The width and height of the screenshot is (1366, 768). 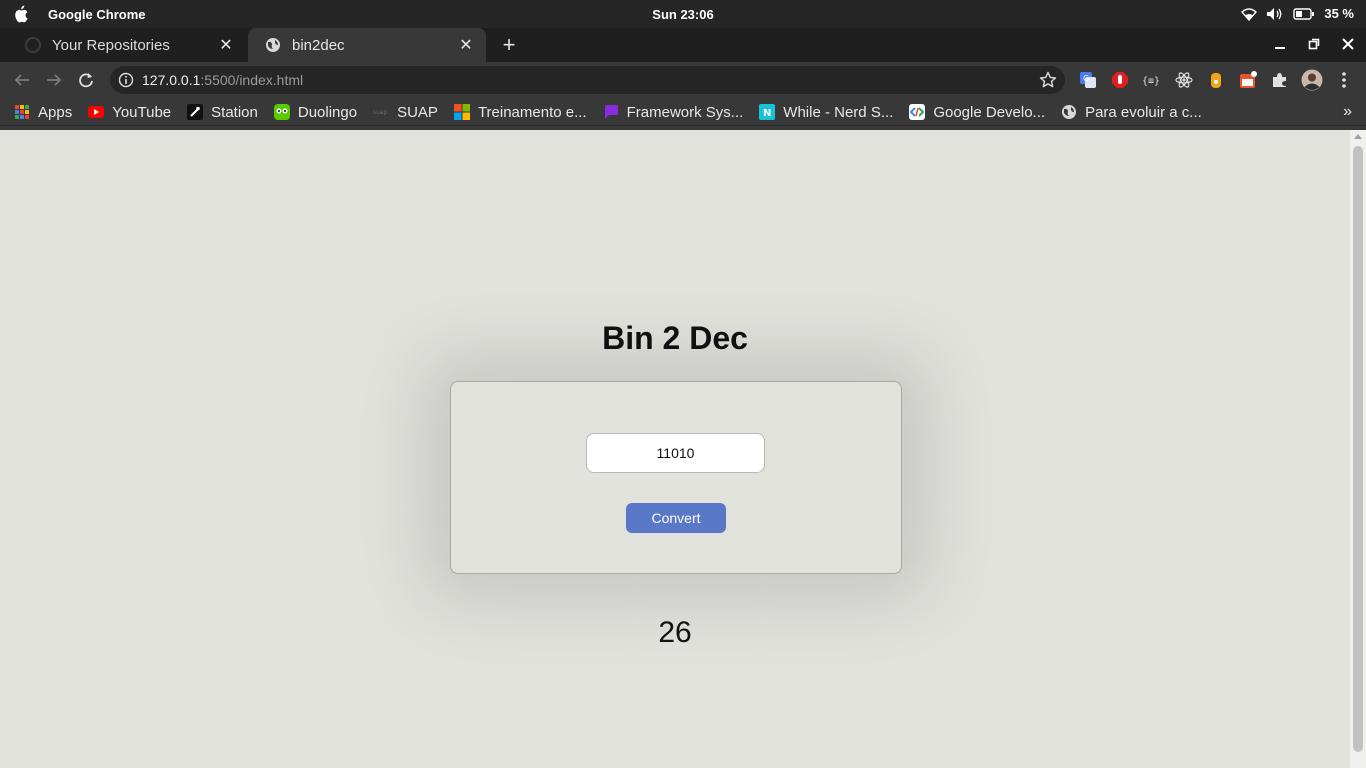 What do you see at coordinates (86, 80) in the screenshot?
I see `reload-icon` at bounding box center [86, 80].